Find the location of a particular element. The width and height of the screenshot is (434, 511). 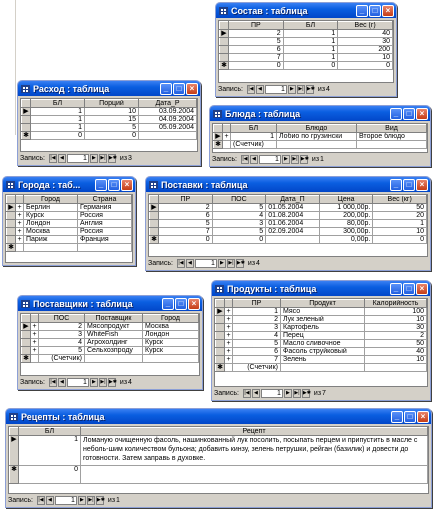

table-cell: Париж is located at coordinates (50, 239).